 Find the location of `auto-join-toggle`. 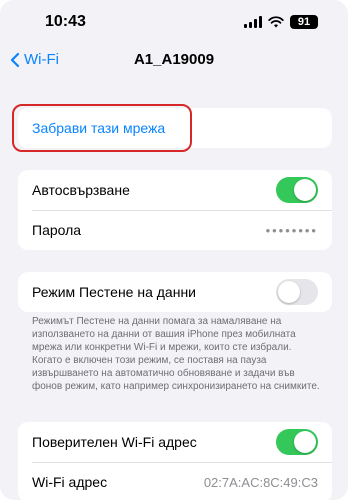

auto-join-toggle is located at coordinates (297, 190).